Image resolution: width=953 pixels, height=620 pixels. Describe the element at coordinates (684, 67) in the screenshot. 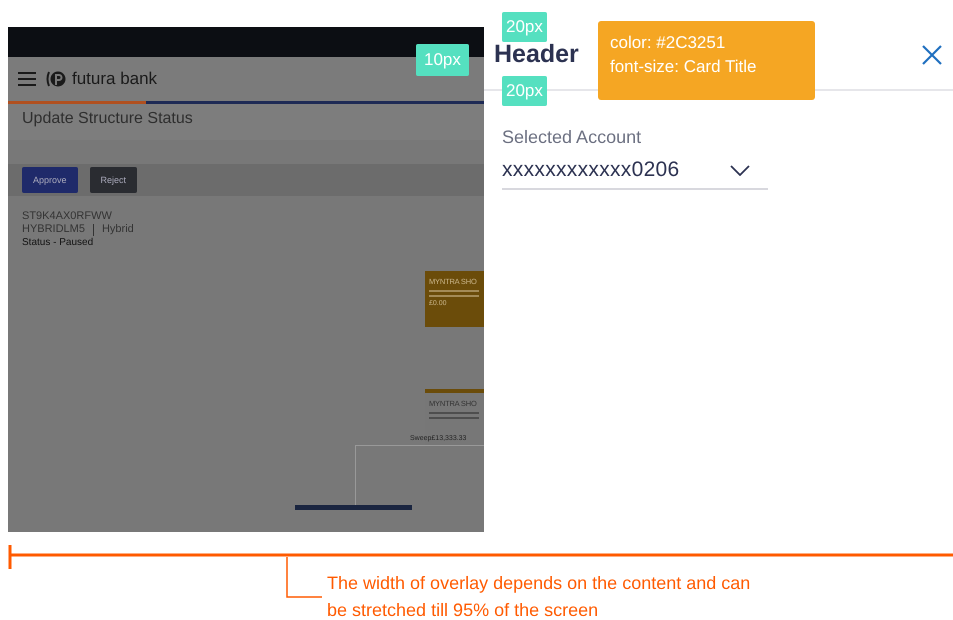

I see `note-line: font-size: Card Title` at that location.